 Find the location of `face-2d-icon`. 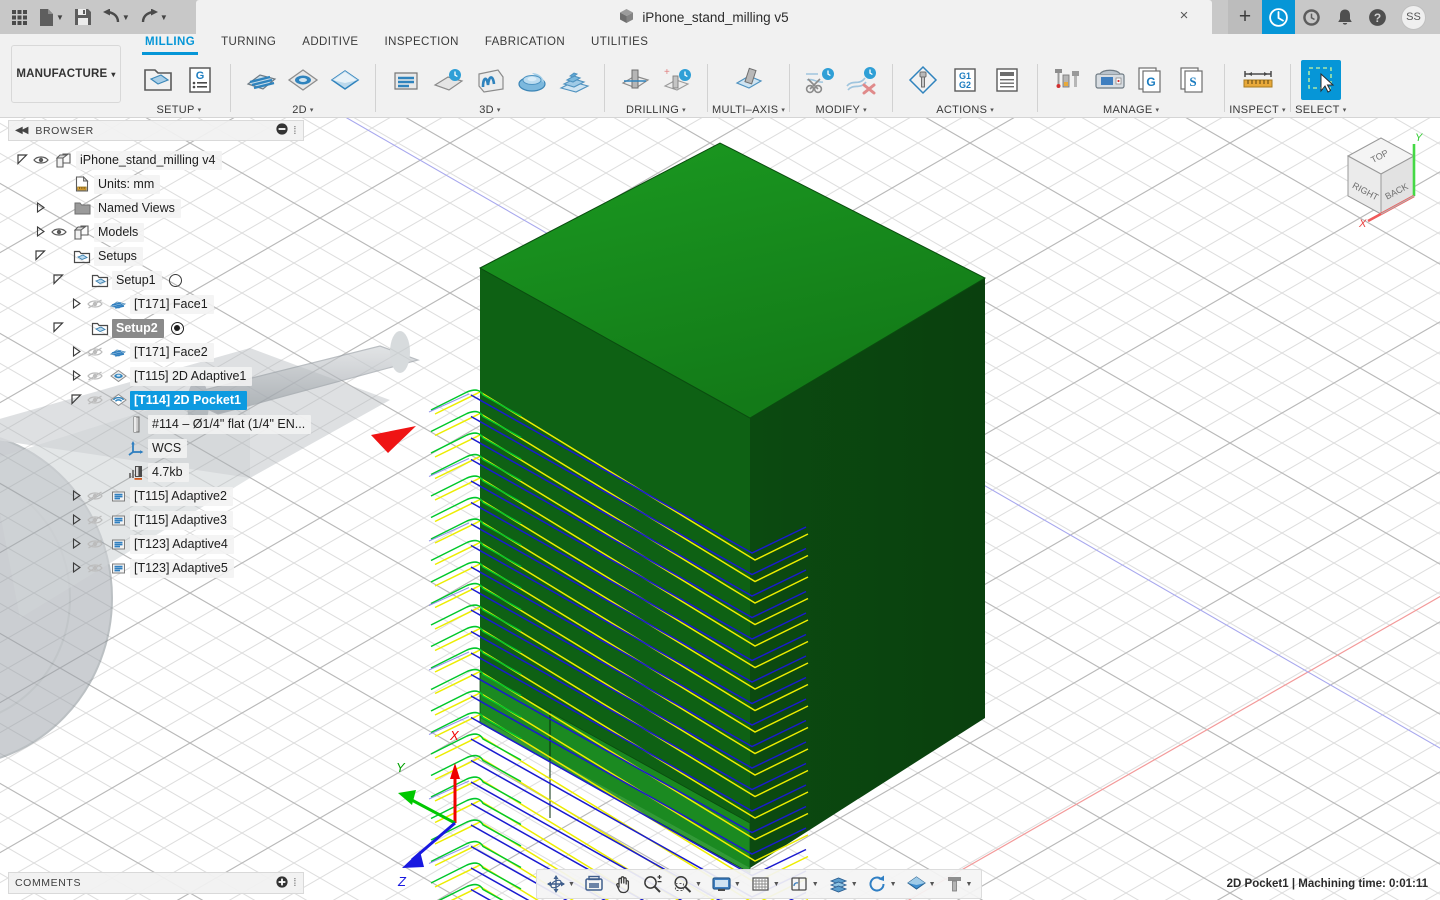

face-2d-icon is located at coordinates (261, 80).